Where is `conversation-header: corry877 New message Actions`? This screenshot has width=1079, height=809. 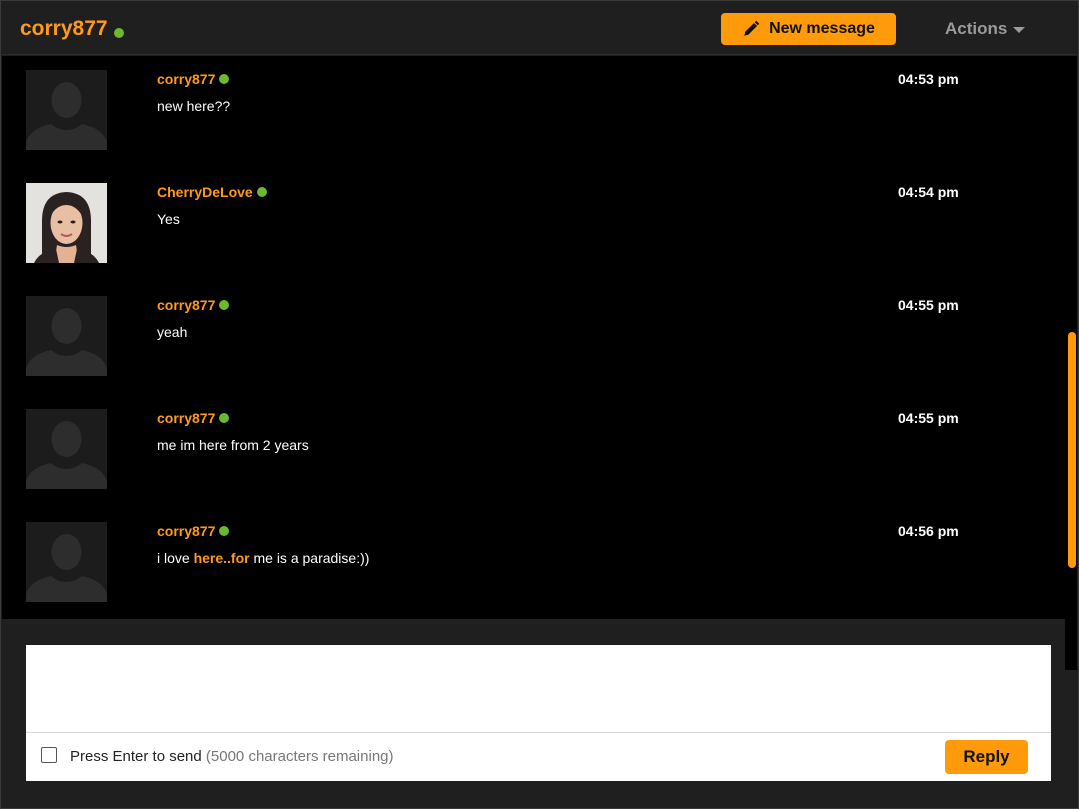
conversation-header: corry877 New message Actions is located at coordinates (539, 28).